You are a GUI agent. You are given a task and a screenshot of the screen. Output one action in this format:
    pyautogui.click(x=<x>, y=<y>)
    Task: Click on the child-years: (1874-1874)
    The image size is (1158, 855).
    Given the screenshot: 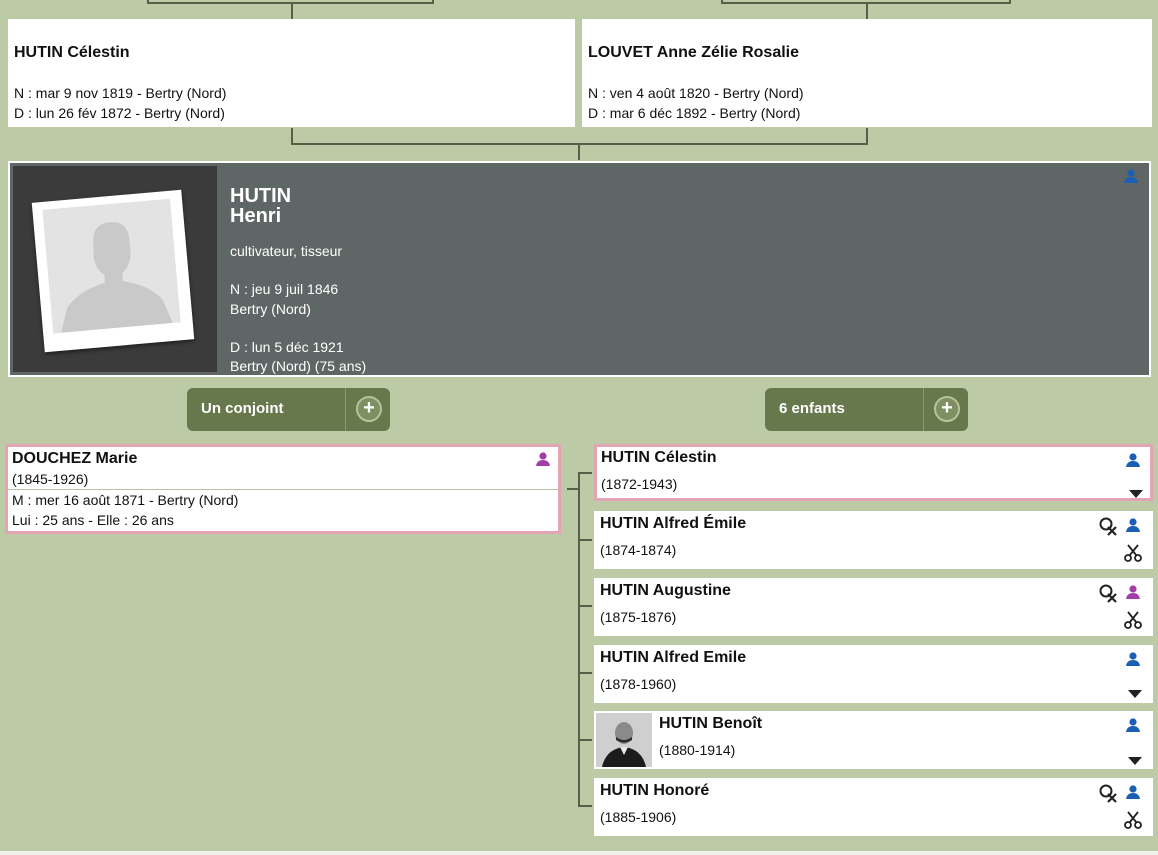 What is the action you would take?
    pyautogui.click(x=638, y=550)
    